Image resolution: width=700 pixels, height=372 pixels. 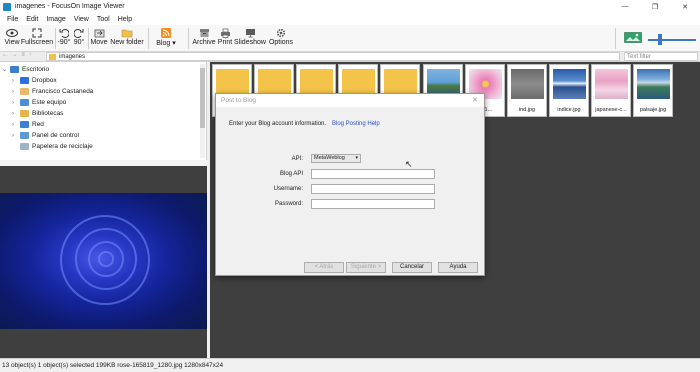 What do you see at coordinates (373, 174) in the screenshot?
I see `blog-api-input` at bounding box center [373, 174].